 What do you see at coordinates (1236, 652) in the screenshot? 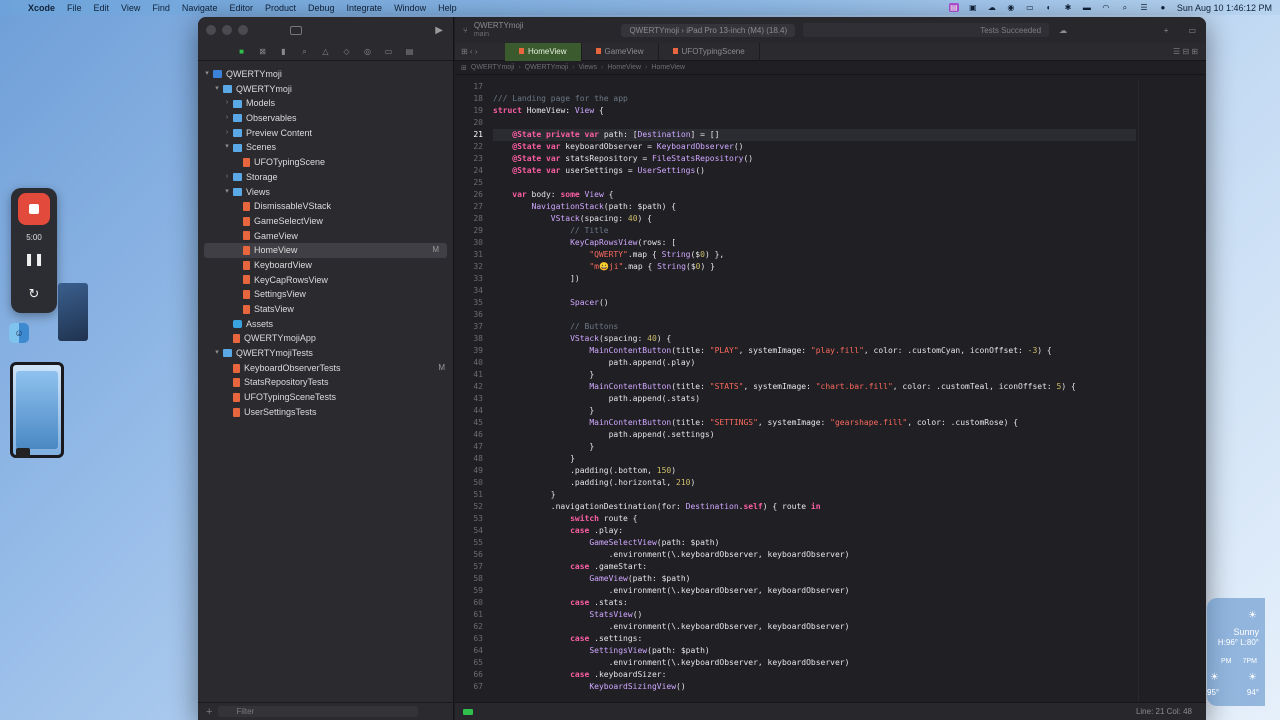
I see `weather-widget: ☀ Sunny H:96° L:80° PM 7PM ☀ ☀ 95° 94°` at bounding box center [1236, 652].